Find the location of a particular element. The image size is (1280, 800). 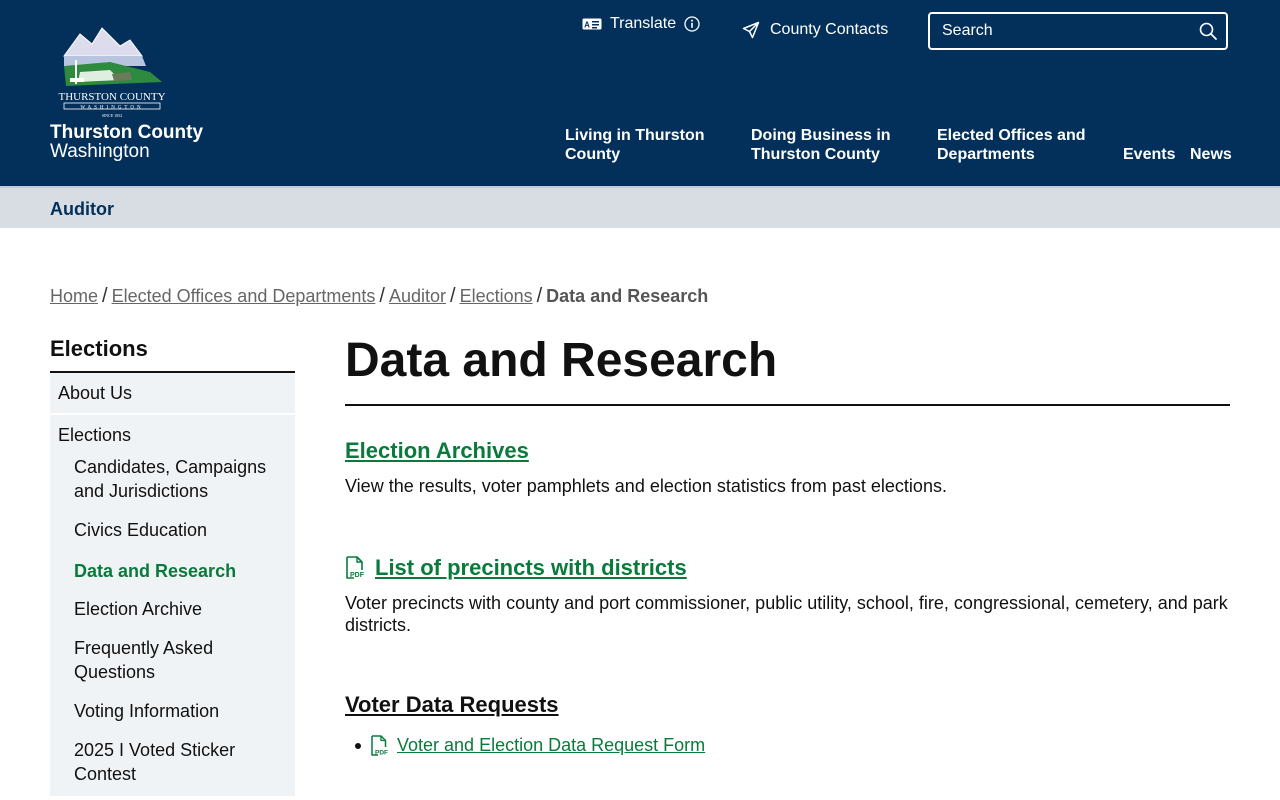

paper-plane-icon is located at coordinates (751, 30).